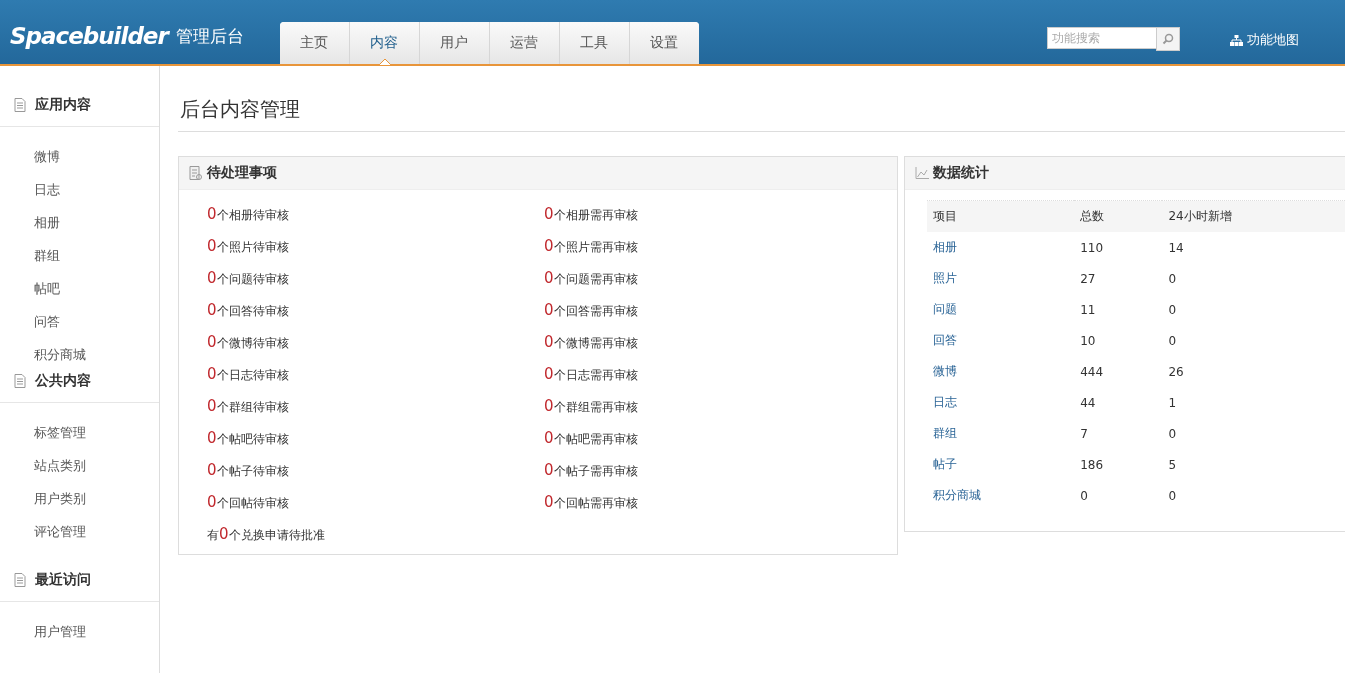 The width and height of the screenshot is (1345, 673). What do you see at coordinates (209, 36) in the screenshot?
I see `site-subtitle: 管理后台` at bounding box center [209, 36].